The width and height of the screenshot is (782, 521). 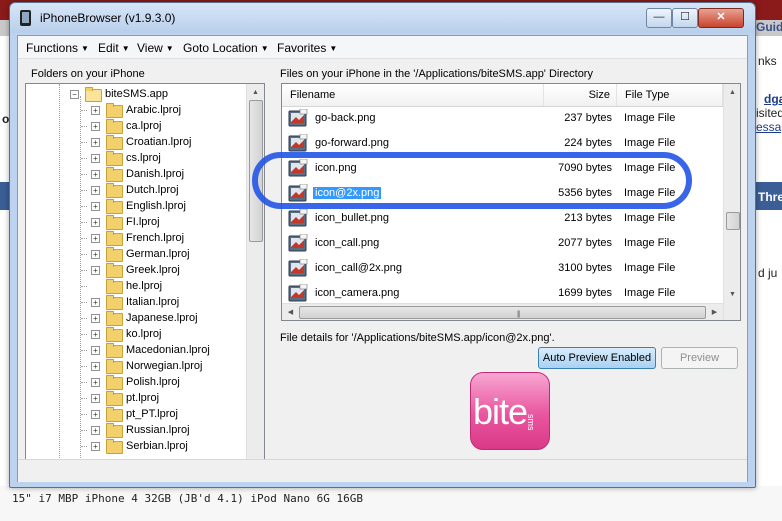 I want to click on tree-folder-item: + pt.lproj, so click(x=135, y=398).